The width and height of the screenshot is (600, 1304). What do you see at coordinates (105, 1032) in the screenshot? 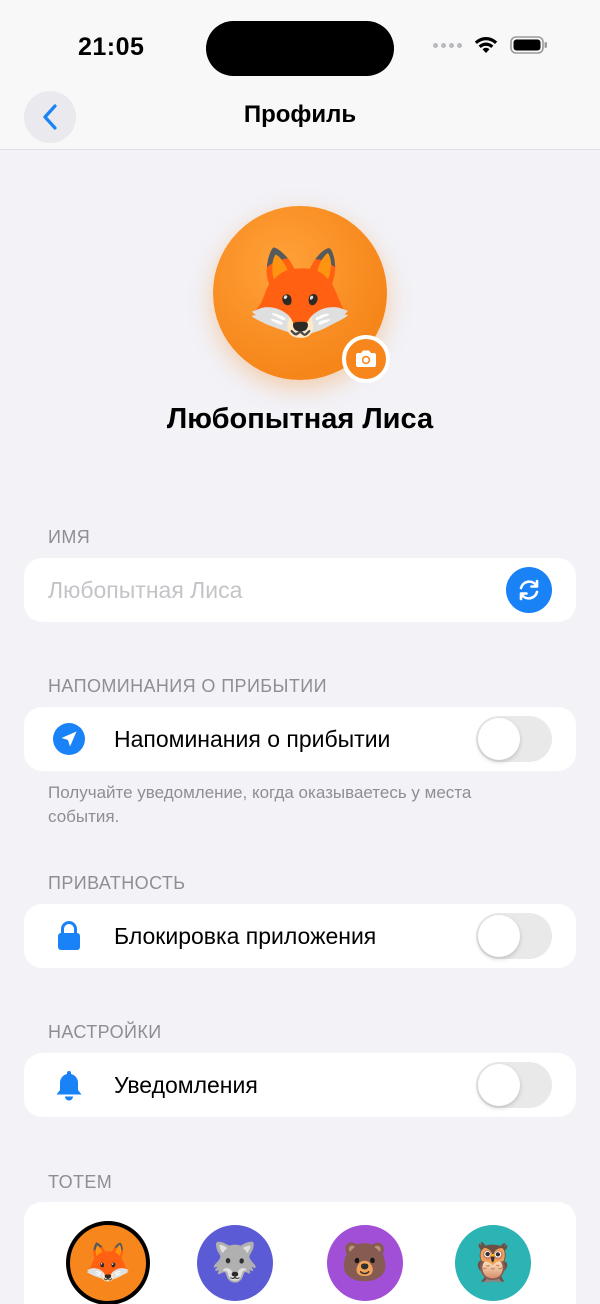
I see `section-header-settings: НАСТРОЙКИ` at bounding box center [105, 1032].